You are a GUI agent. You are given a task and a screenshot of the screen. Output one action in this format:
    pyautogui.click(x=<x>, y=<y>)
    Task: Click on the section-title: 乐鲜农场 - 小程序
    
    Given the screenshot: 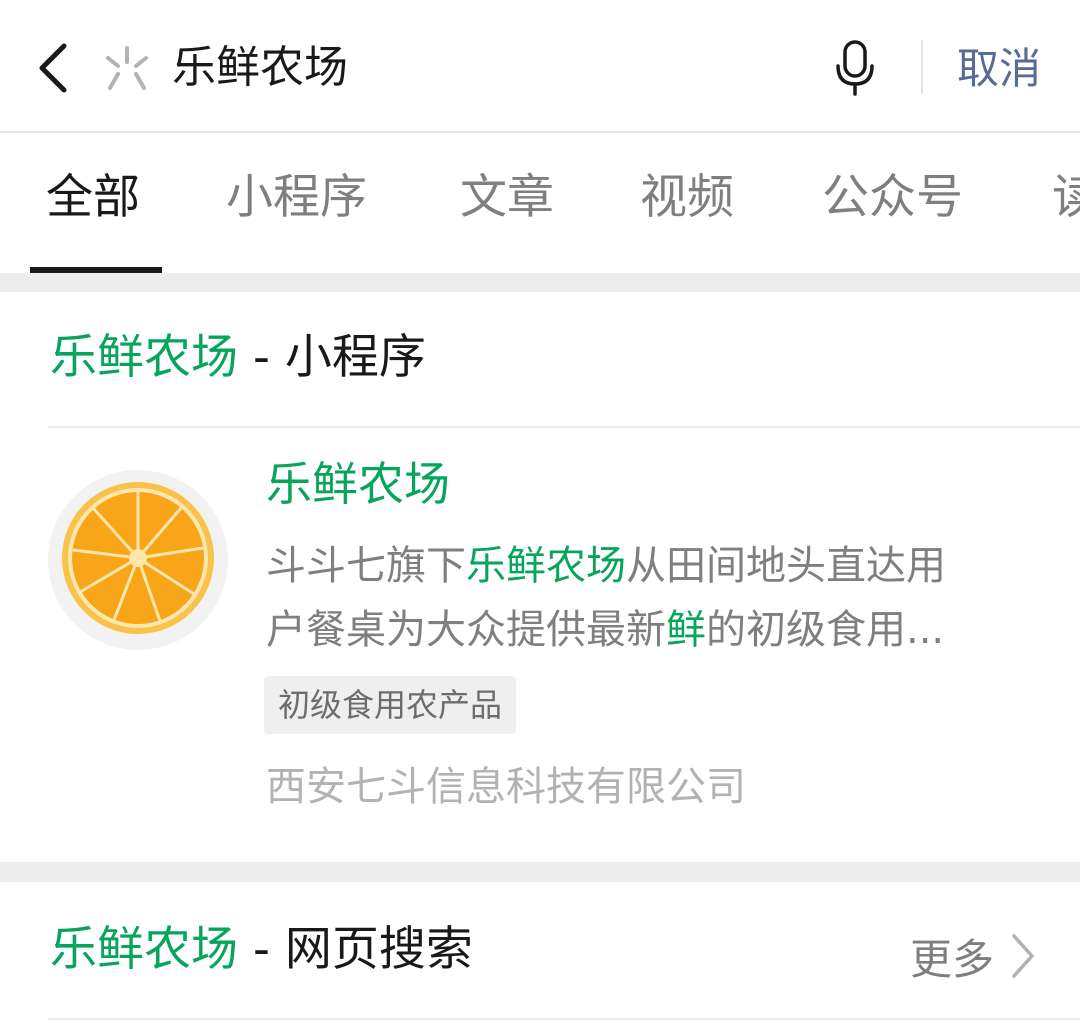 What is the action you would take?
    pyautogui.click(x=238, y=358)
    